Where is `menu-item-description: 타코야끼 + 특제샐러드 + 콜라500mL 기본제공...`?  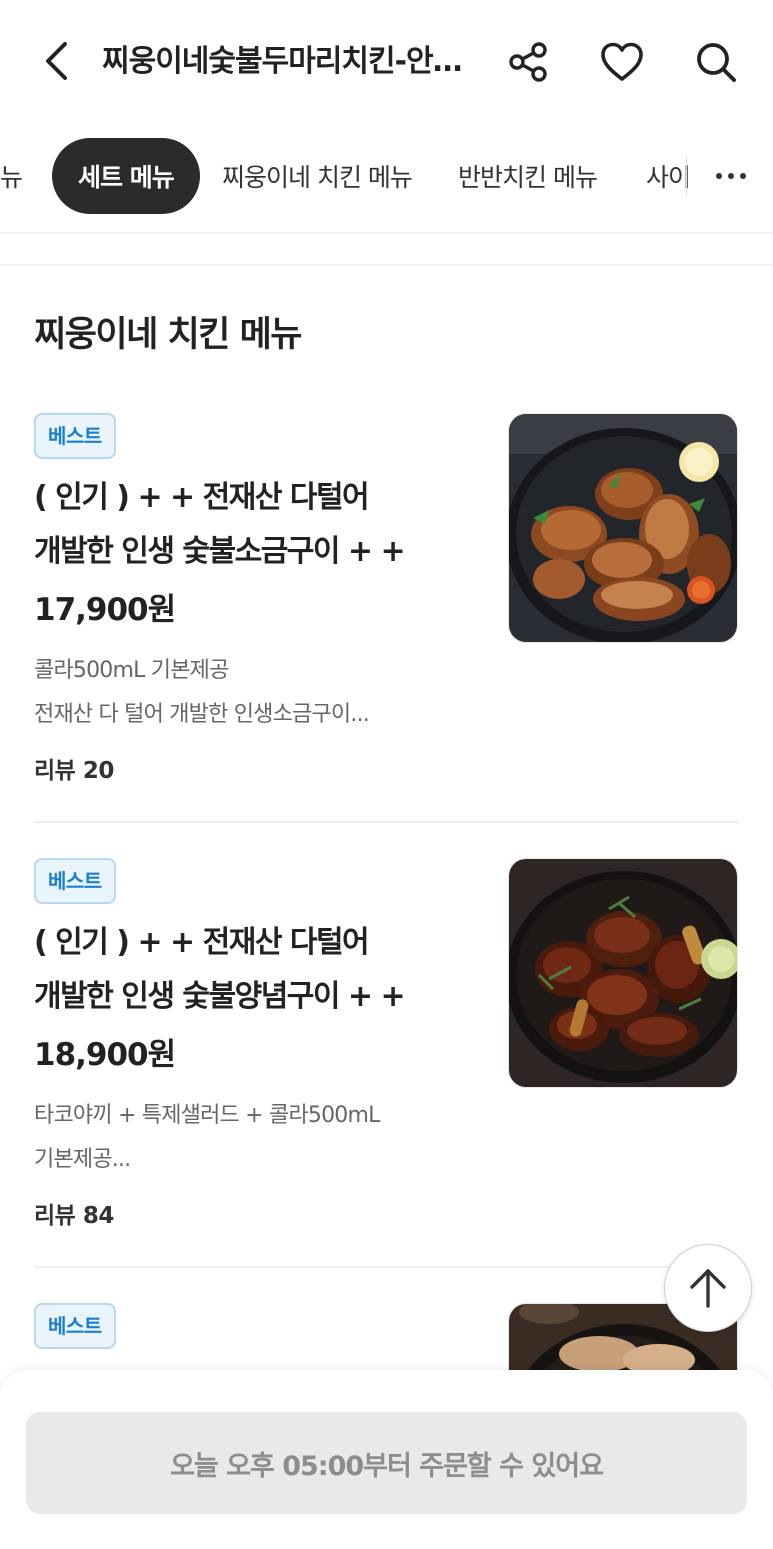 menu-item-description: 타코야끼 + 특제샐러드 + 콜라500mL 기본제공... is located at coordinates (224, 1138).